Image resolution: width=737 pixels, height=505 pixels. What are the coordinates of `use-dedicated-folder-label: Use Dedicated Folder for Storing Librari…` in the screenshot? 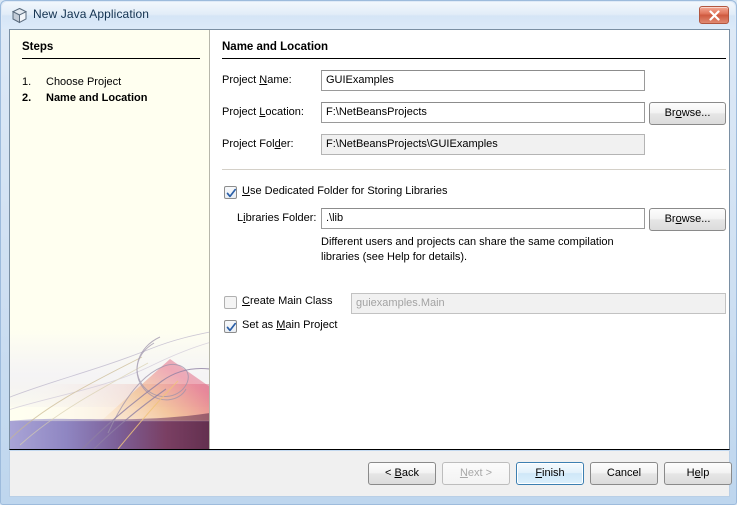 It's located at (345, 191).